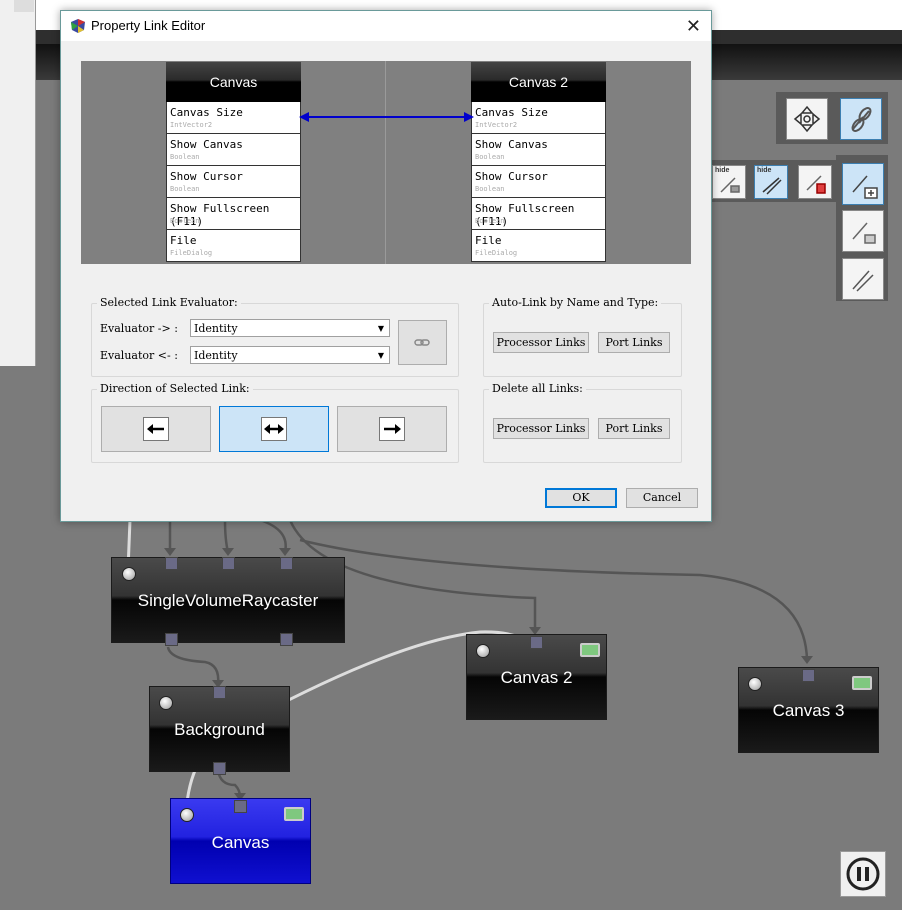 The width and height of the screenshot is (902, 910). I want to click on auto-link-button, so click(863, 231).